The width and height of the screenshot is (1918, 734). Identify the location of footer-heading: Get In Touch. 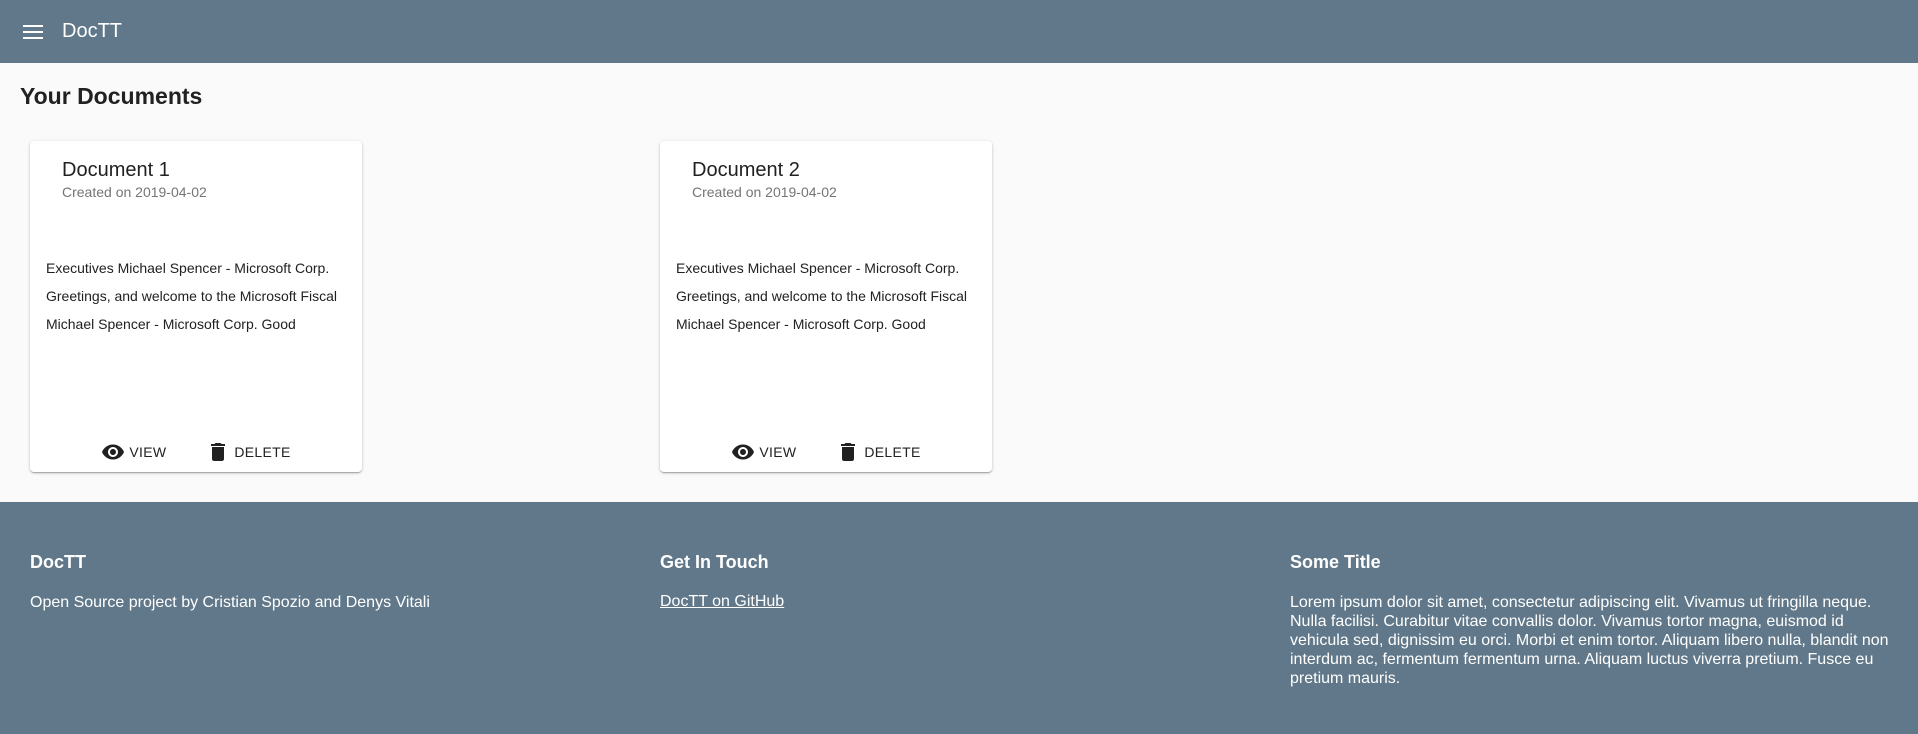
(714, 562).